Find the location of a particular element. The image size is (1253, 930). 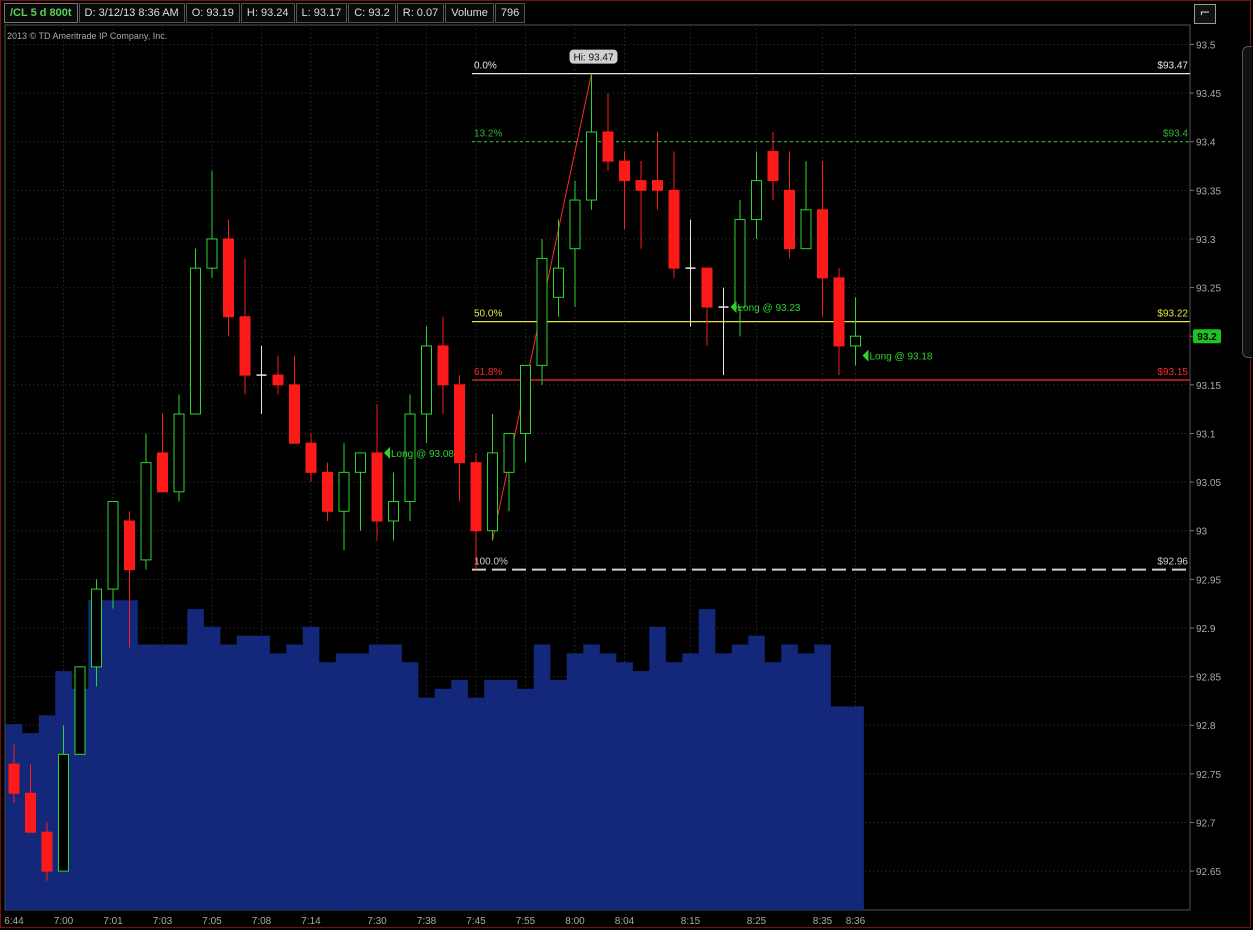

fib-price-label: $93.22 is located at coordinates (1172, 314).